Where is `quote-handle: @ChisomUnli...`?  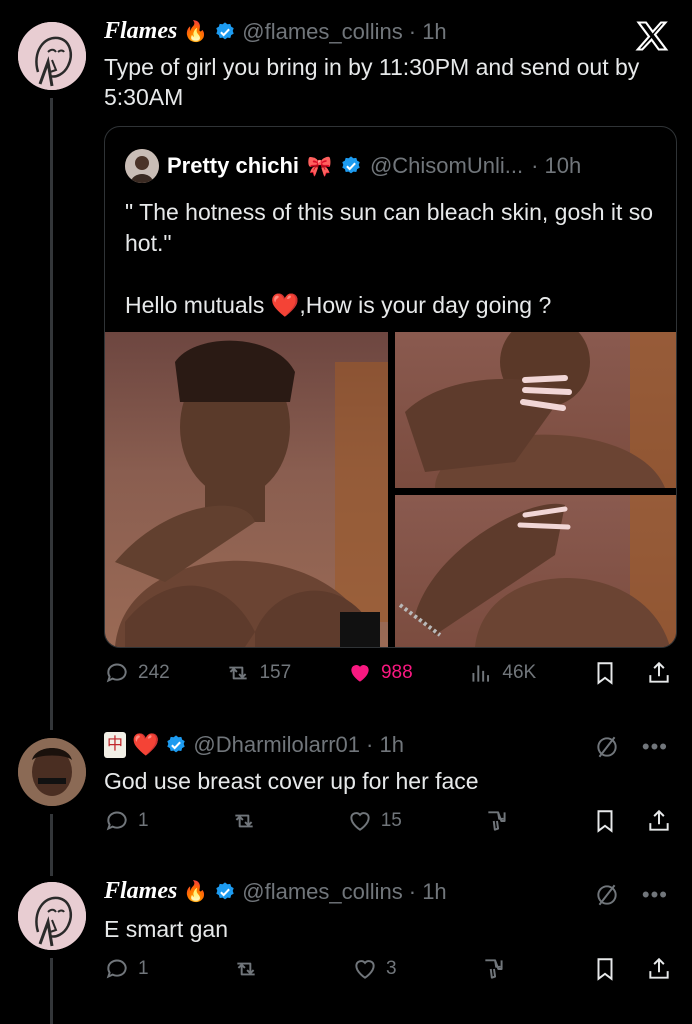 quote-handle: @ChisomUnli... is located at coordinates (446, 166).